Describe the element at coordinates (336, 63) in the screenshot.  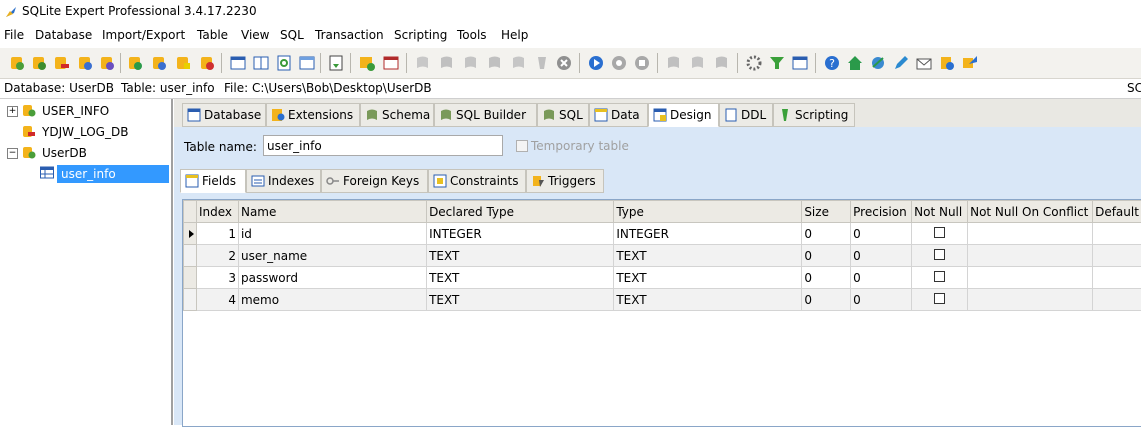
I see `import-icon` at that location.